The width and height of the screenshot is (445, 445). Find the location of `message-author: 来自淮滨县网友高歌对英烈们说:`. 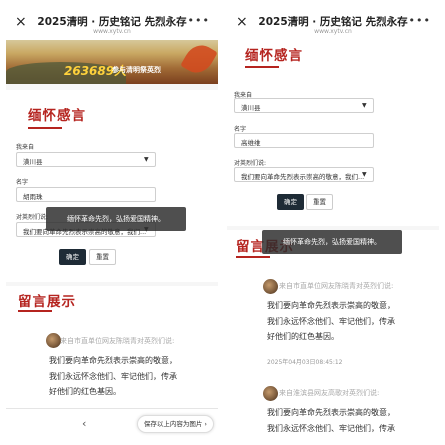

message-author: 来自淮滨县网友高歌对英烈们说: is located at coordinates (329, 393).